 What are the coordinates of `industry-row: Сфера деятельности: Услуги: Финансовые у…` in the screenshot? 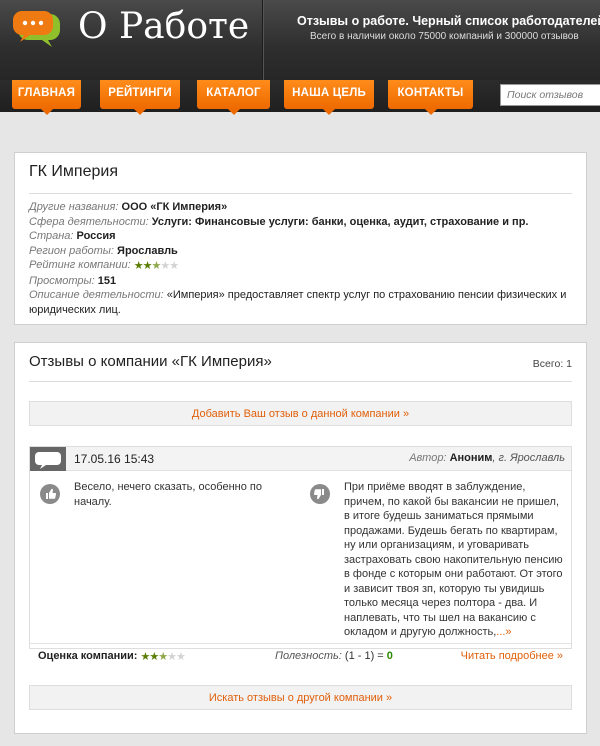 It's located at (303, 222).